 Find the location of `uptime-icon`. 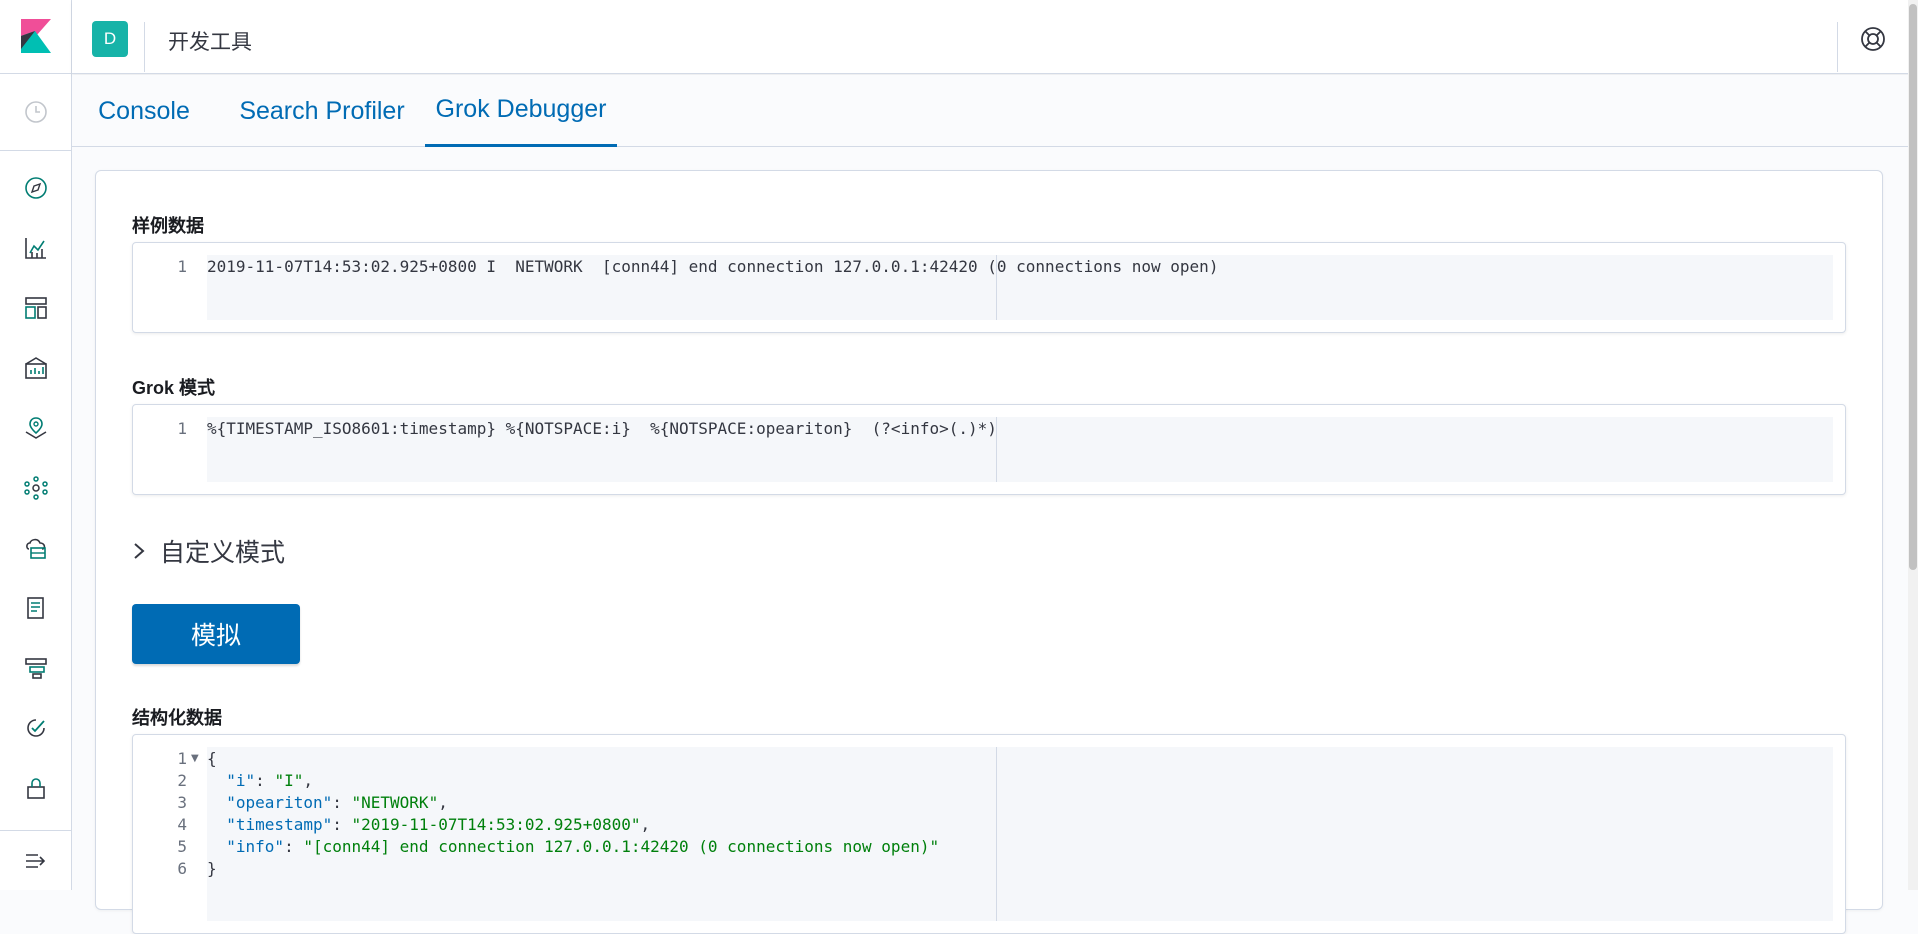

uptime-icon is located at coordinates (36, 728).